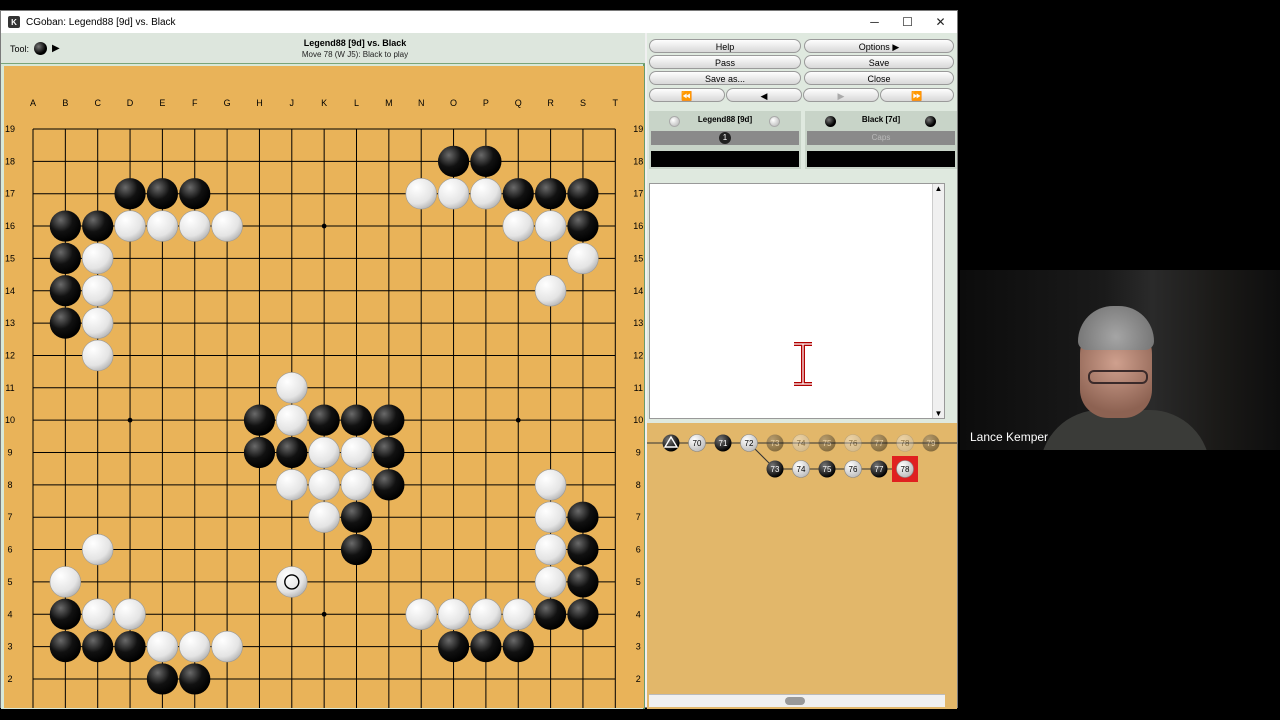 This screenshot has width=1280, height=720. What do you see at coordinates (905, 469) in the screenshot?
I see `tree-node: 78` at bounding box center [905, 469].